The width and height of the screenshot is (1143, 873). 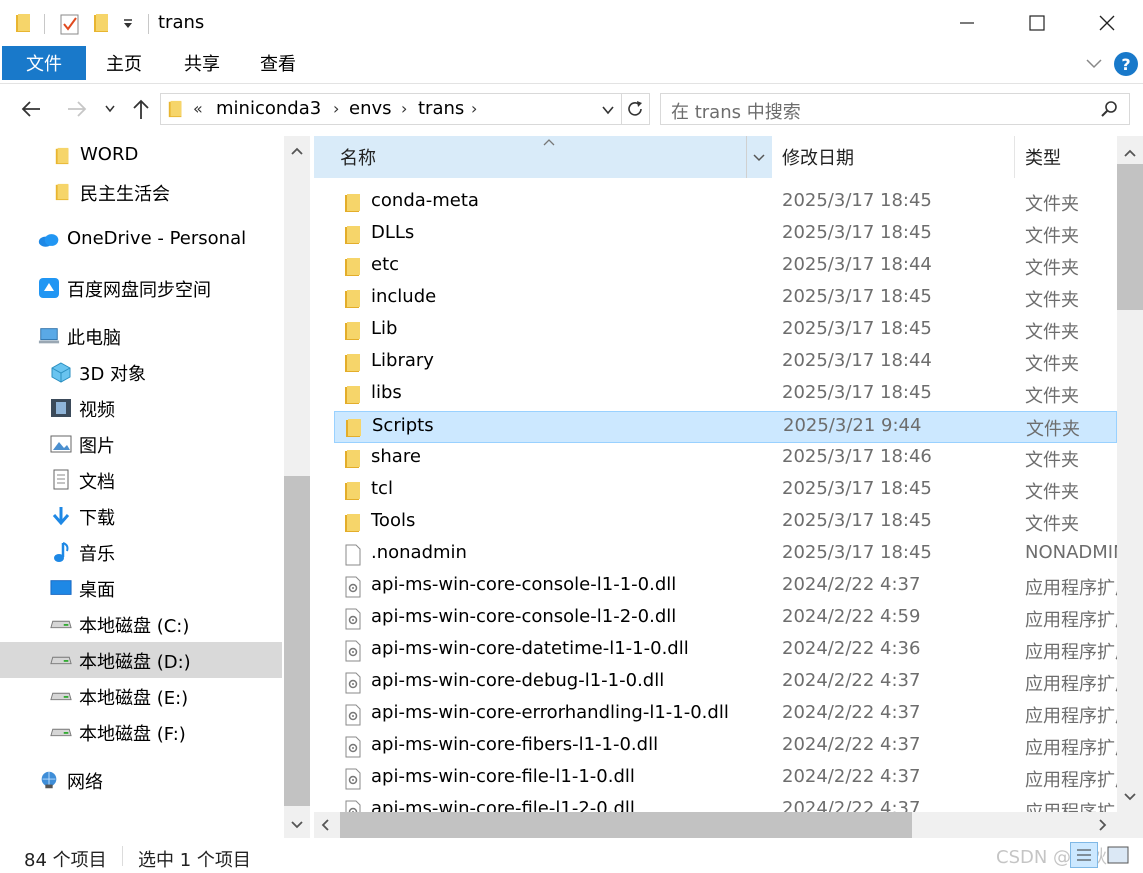 What do you see at coordinates (725, 555) in the screenshot?
I see `file-row: .nonadmin 2025/3/17 18:45 NONADMIN` at bounding box center [725, 555].